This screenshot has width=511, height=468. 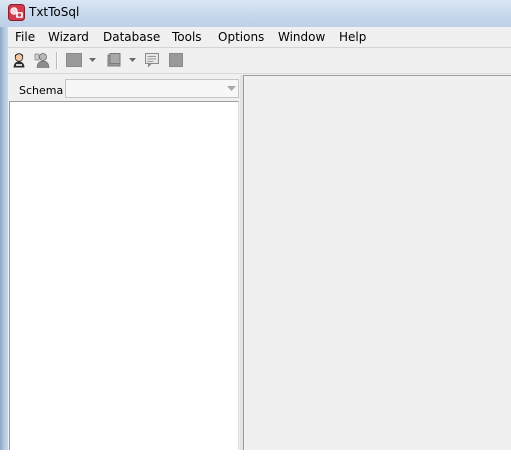 What do you see at coordinates (176, 60) in the screenshot?
I see `stop-grey-icon` at bounding box center [176, 60].